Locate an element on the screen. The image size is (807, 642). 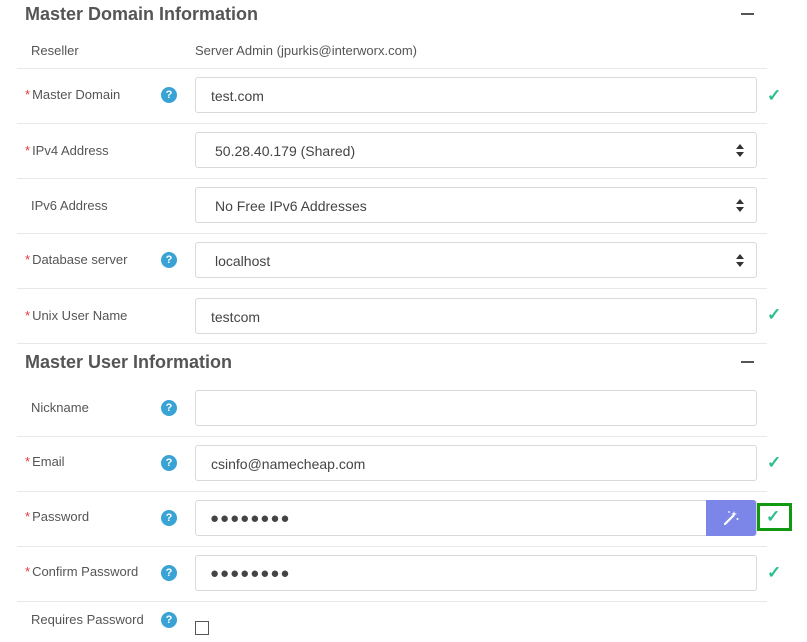
ipv6-select: No Free IPv6 Addresses is located at coordinates (476, 205).